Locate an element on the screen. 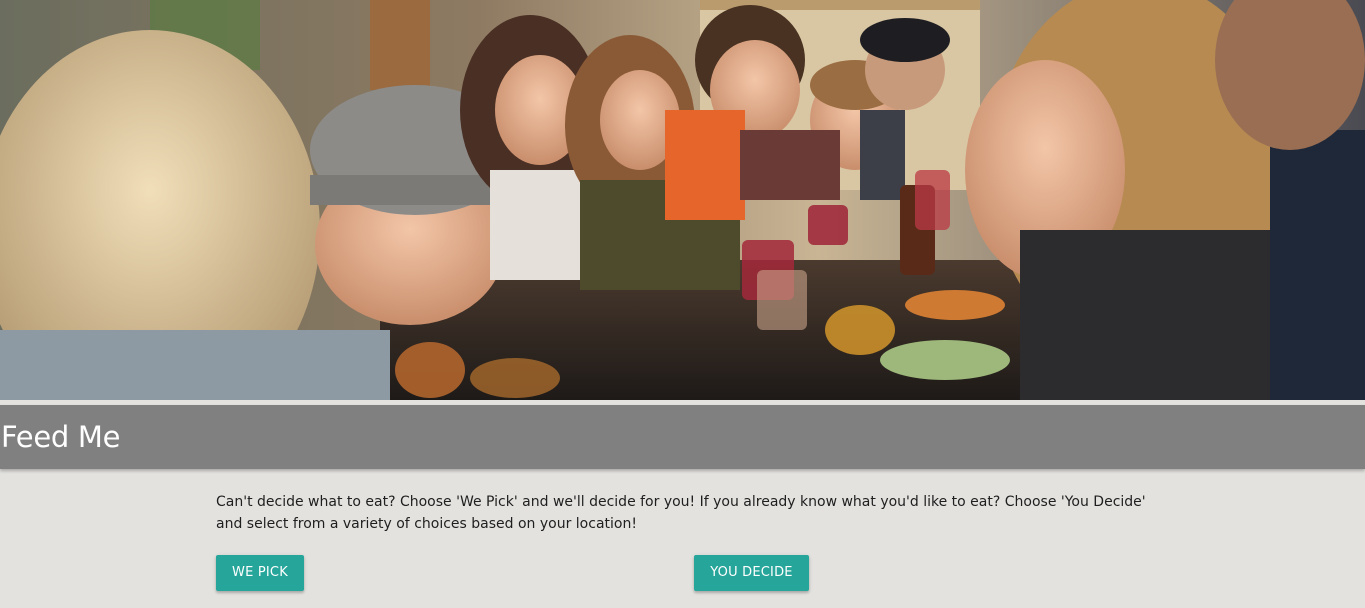  you-decide-button: You Decide is located at coordinates (751, 573).